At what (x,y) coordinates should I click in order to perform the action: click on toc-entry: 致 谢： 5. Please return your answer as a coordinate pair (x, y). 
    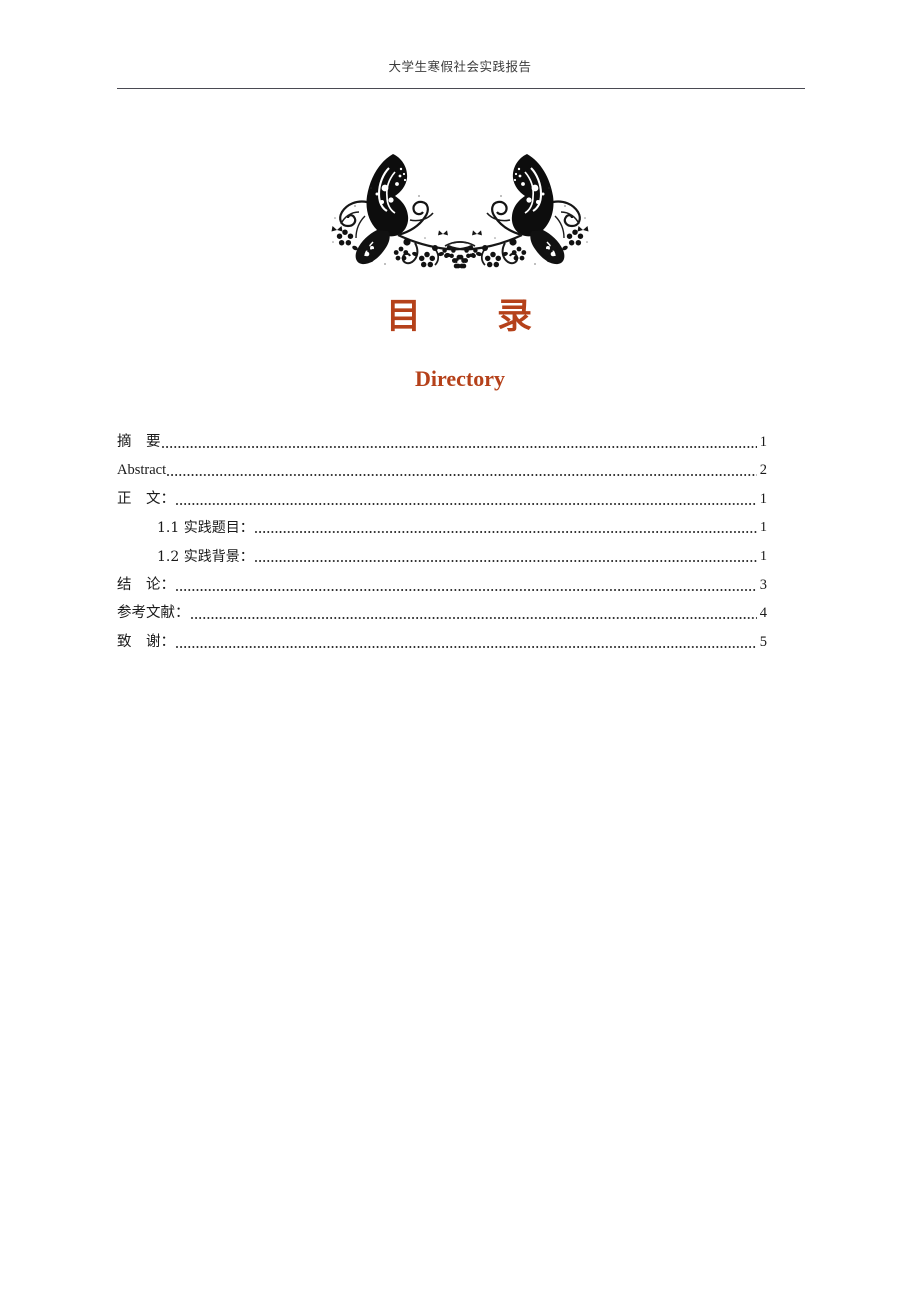
    Looking at the image, I should click on (442, 637).